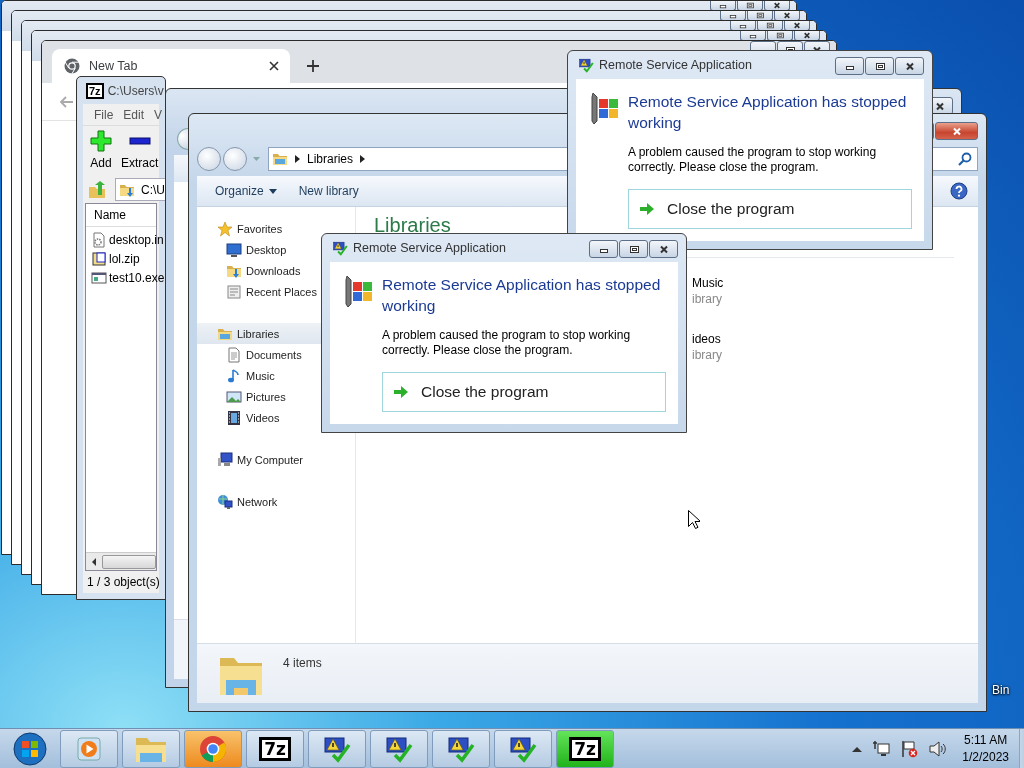  Describe the element at coordinates (413, 225) in the screenshot. I see `page-heading: Libraries` at that location.